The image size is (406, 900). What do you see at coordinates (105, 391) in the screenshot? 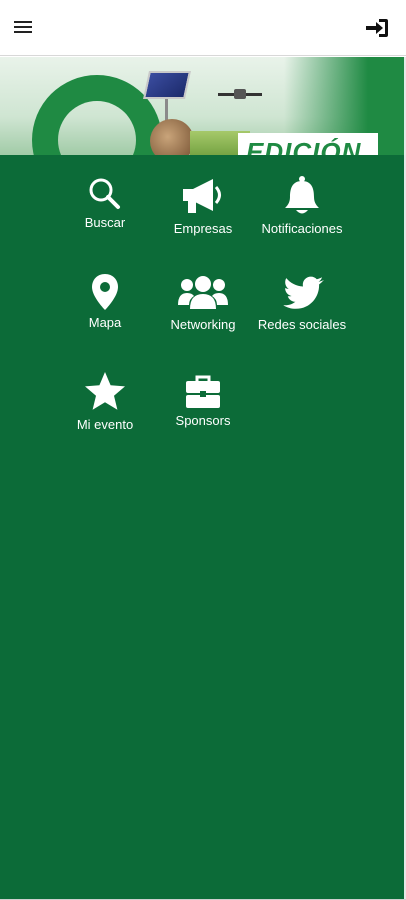
I see `star-icon` at bounding box center [105, 391].